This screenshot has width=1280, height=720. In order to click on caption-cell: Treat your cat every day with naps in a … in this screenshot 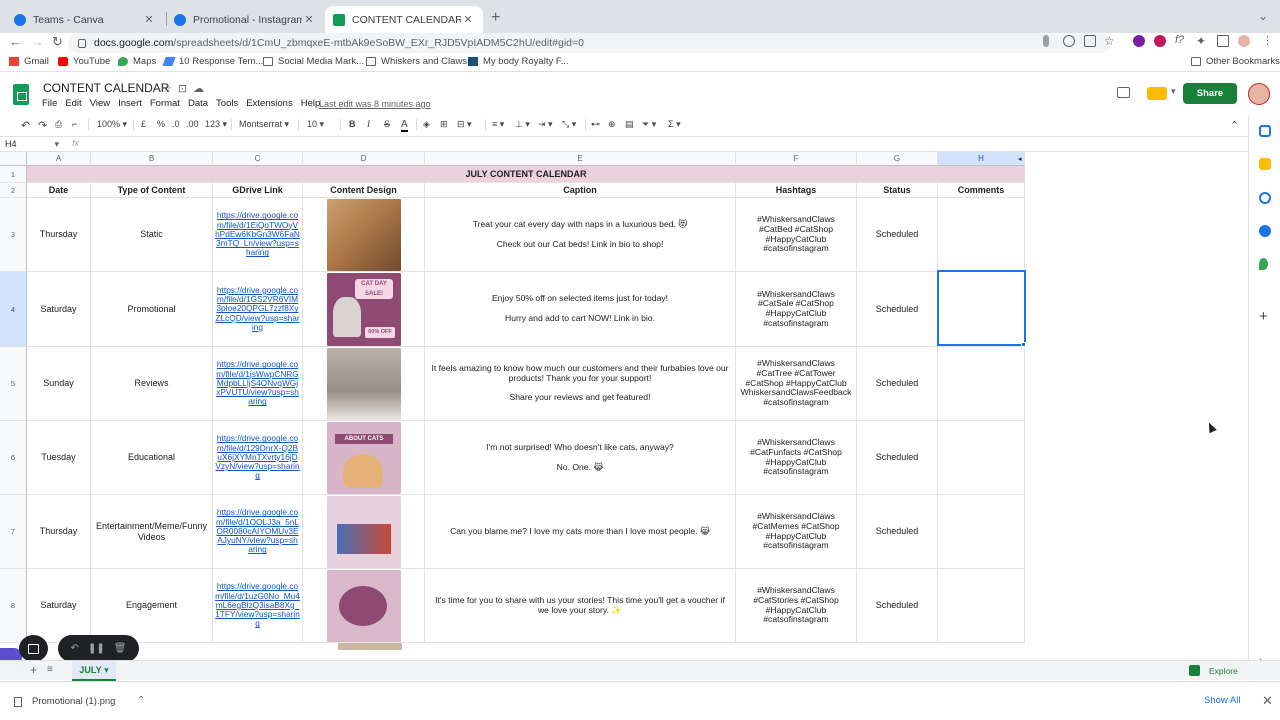, I will do `click(580, 235)`.